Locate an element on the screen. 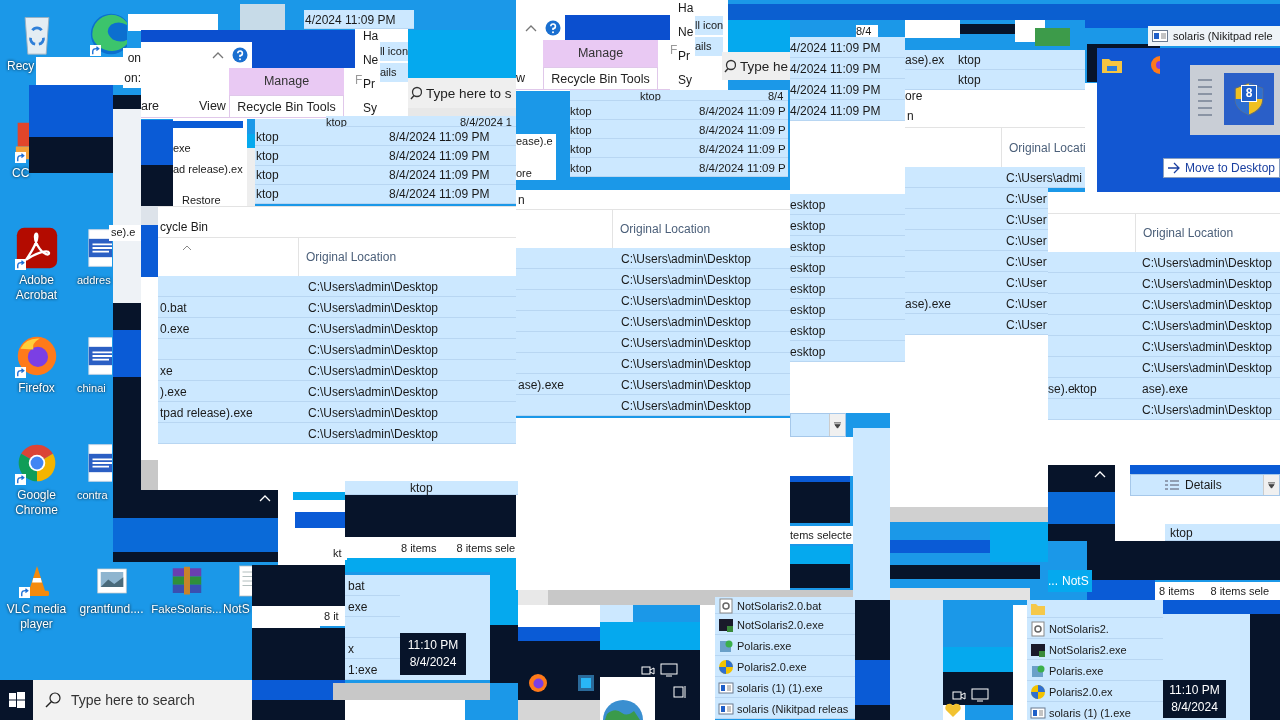 Image resolution: width=1280 pixels, height=720 pixels. file-row: 0.exe C:\Users\admin\Desktop is located at coordinates (337, 328).